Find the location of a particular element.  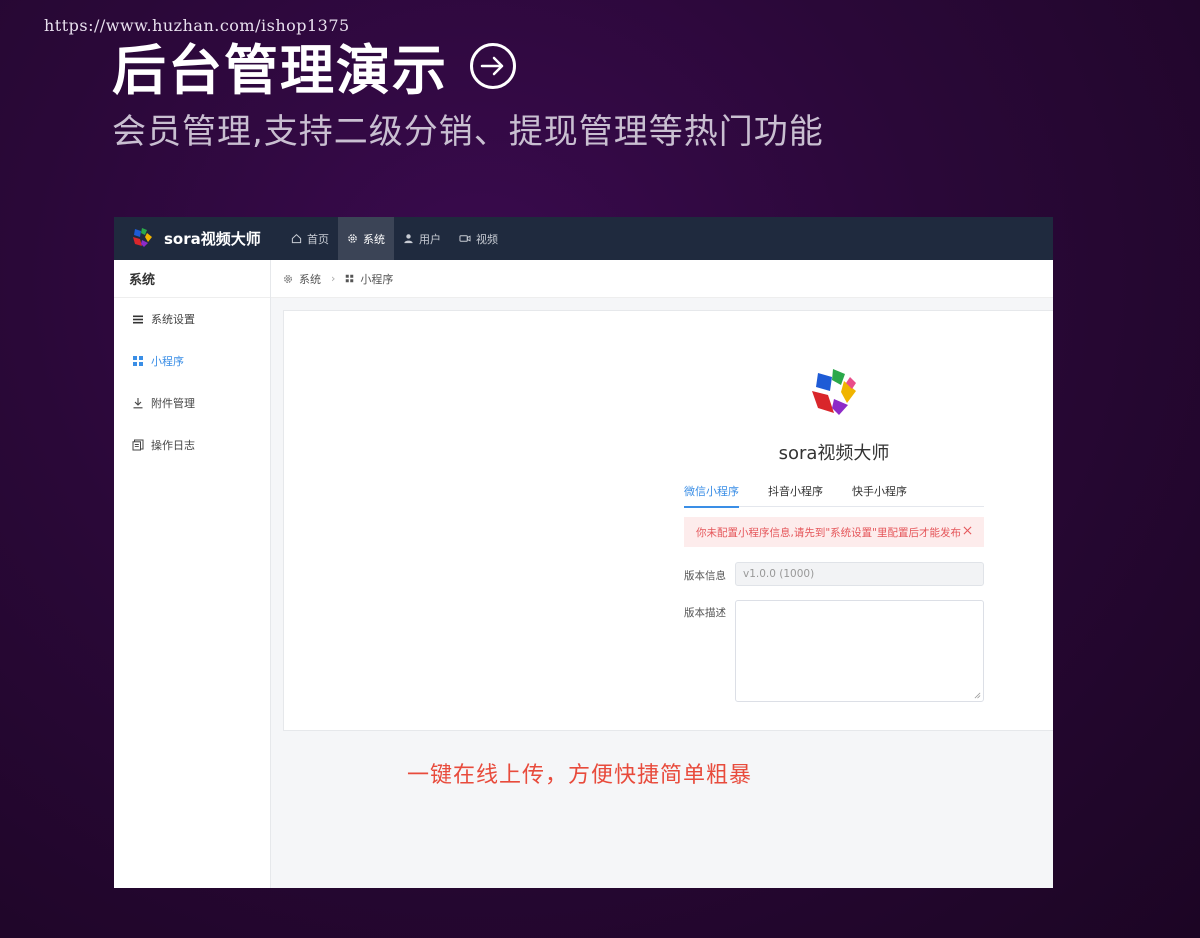

sidebar-item-label: 小程序 is located at coordinates (167, 361).